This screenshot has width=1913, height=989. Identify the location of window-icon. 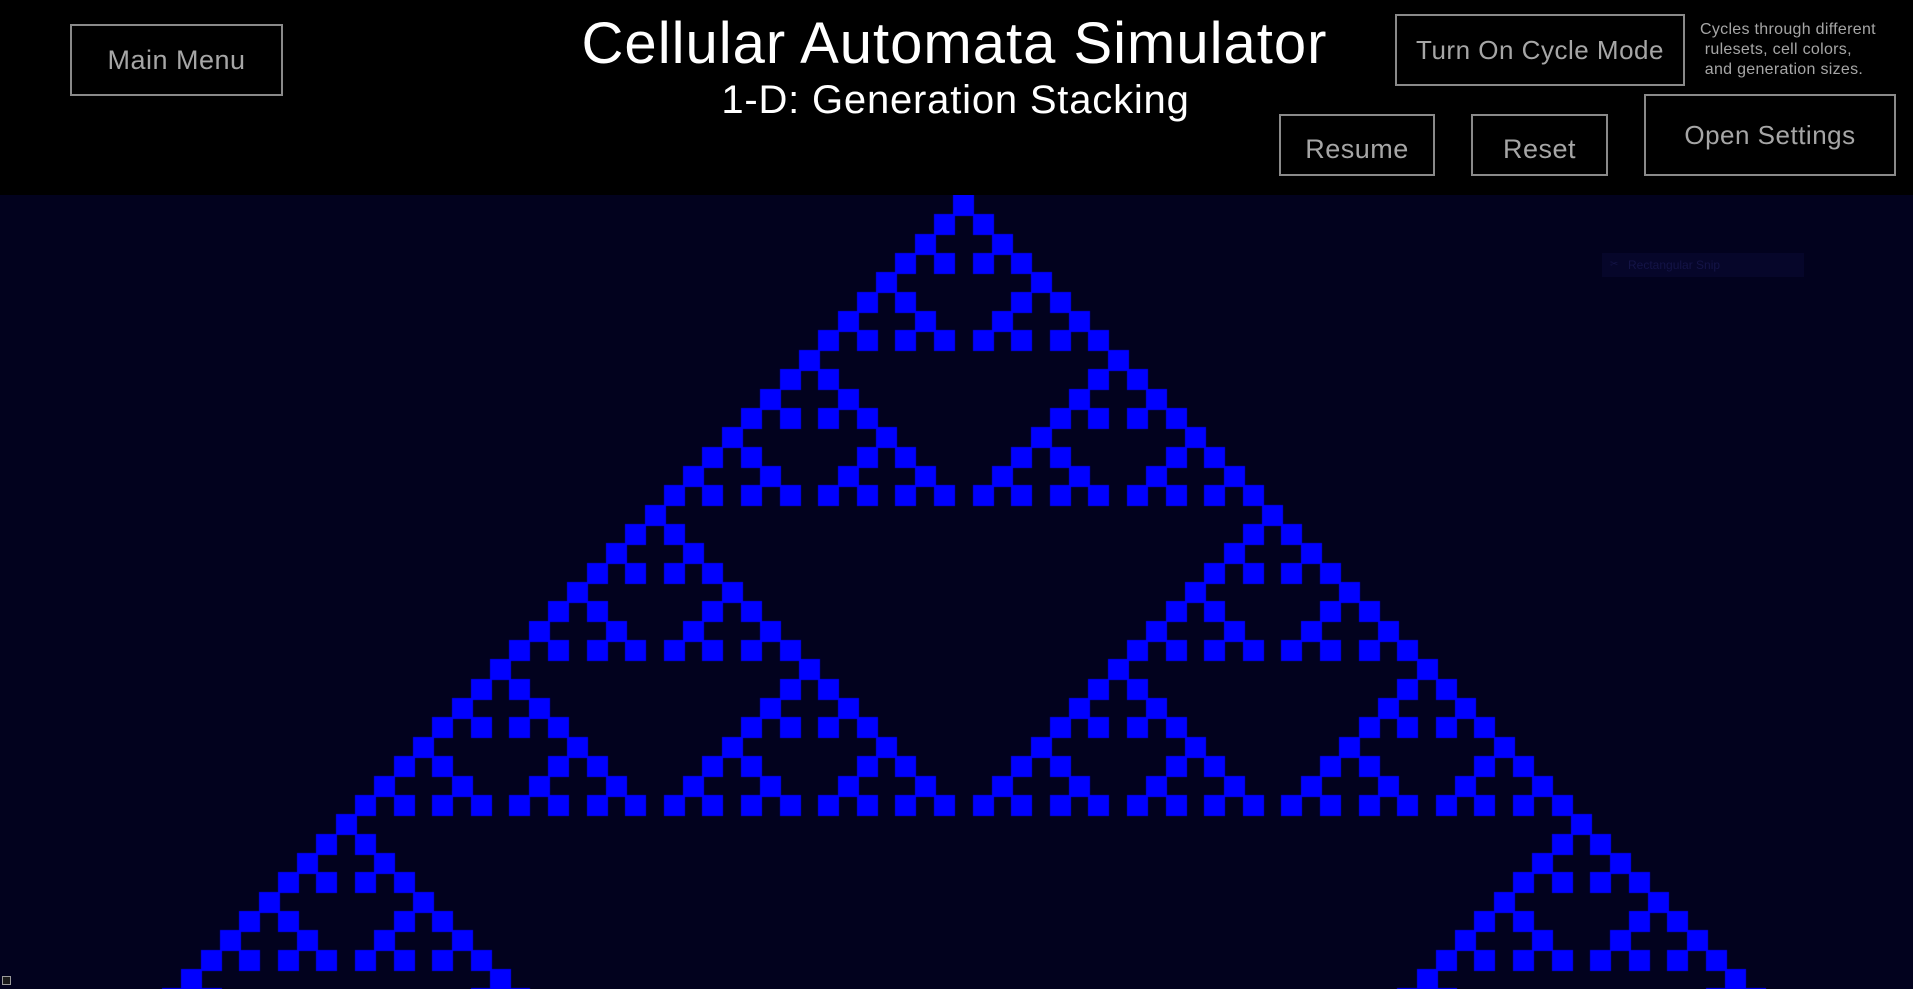
(6, 980).